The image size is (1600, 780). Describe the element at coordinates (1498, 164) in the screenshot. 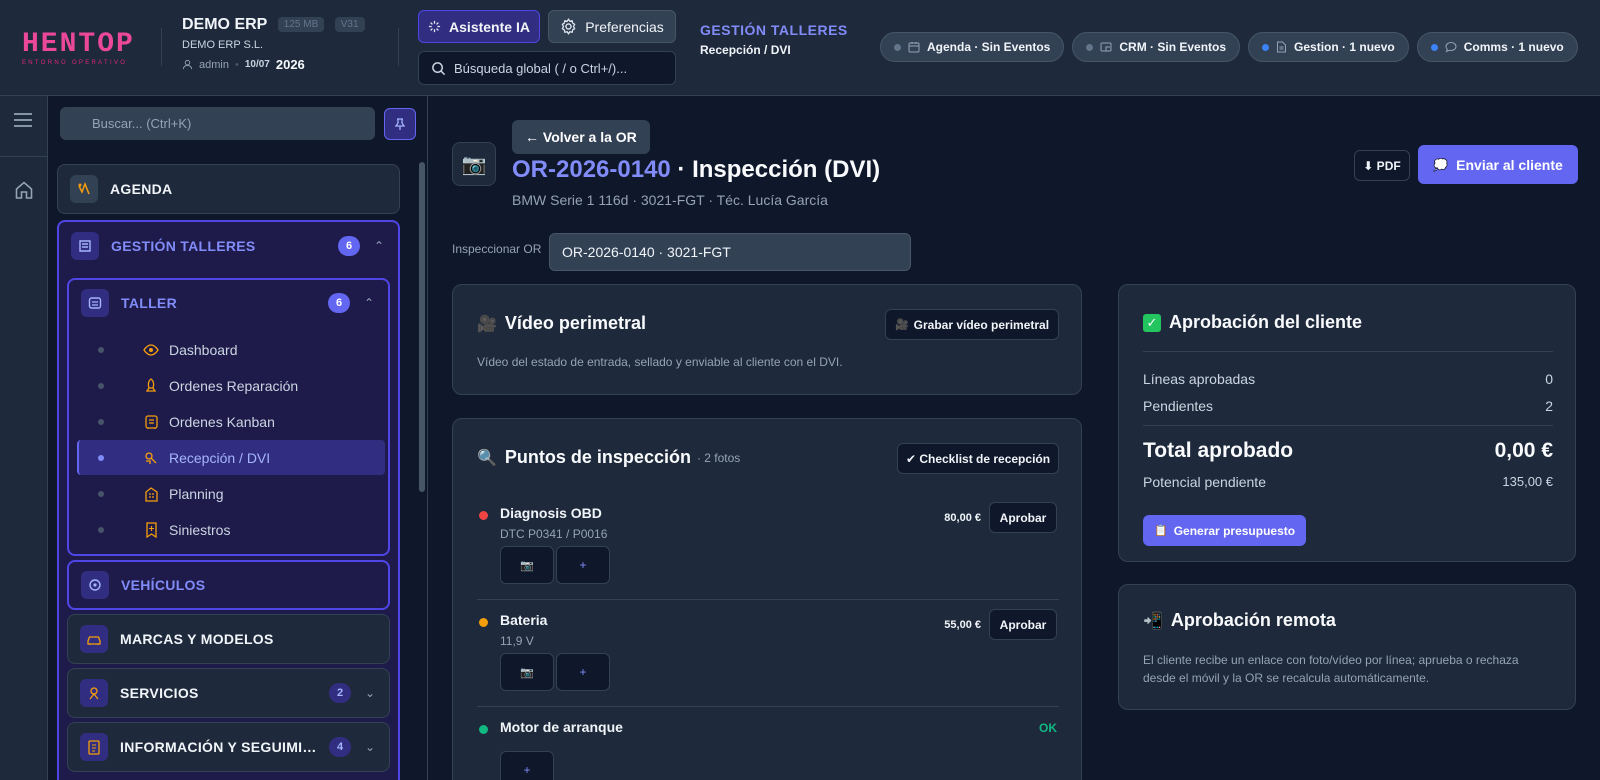

I see `send-to-client-button: 💭 Enviar al cliente` at that location.